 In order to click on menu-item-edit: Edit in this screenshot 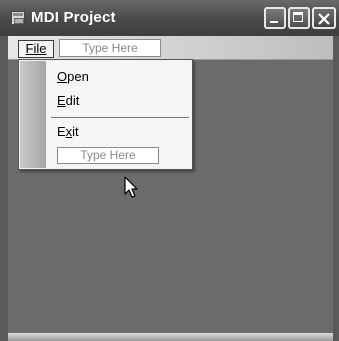, I will do `click(68, 100)`.